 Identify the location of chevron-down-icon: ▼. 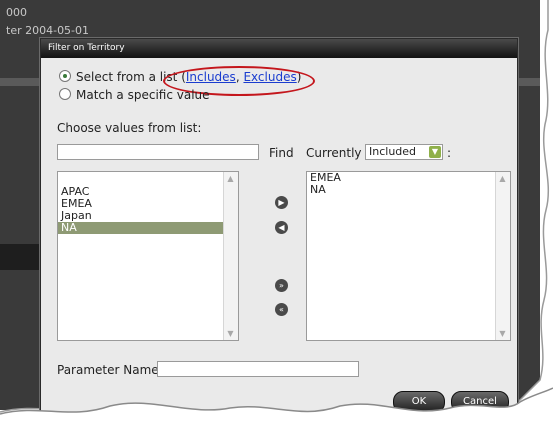
(435, 152).